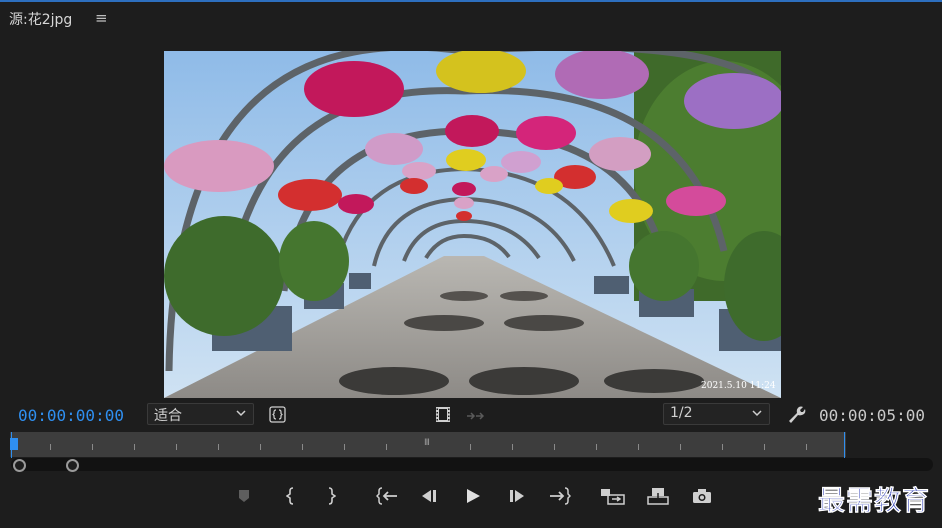 The width and height of the screenshot is (942, 528). I want to click on panel-title: 源:花2jpg, so click(41, 20).